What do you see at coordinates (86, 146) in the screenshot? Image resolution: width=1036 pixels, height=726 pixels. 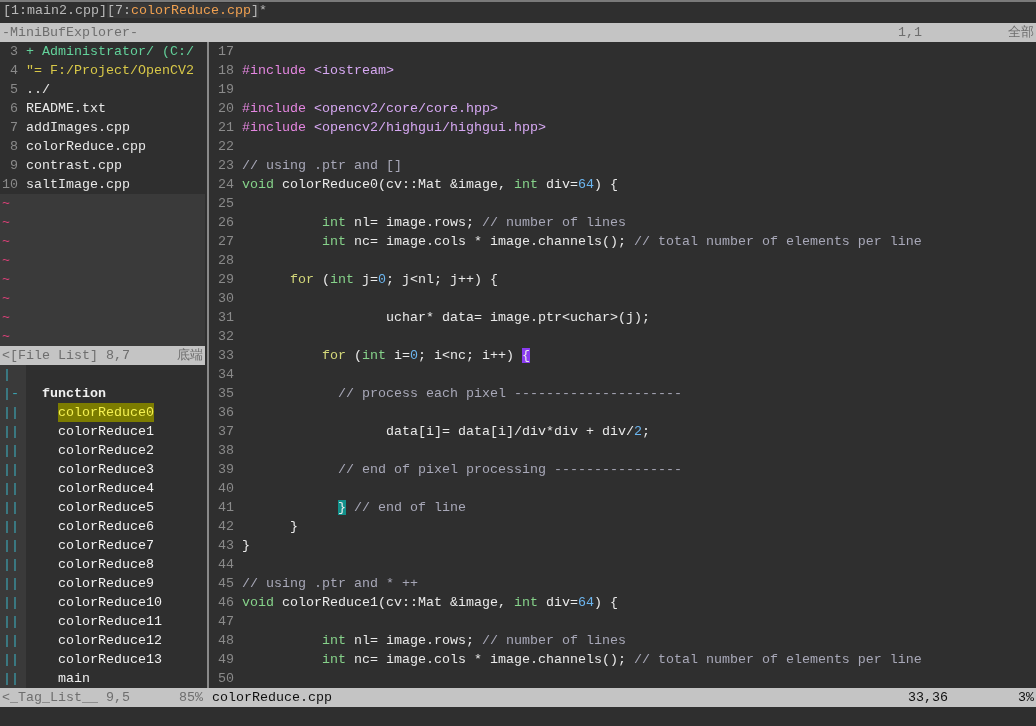 I see `file-entry: colorReduce.cpp` at bounding box center [86, 146].